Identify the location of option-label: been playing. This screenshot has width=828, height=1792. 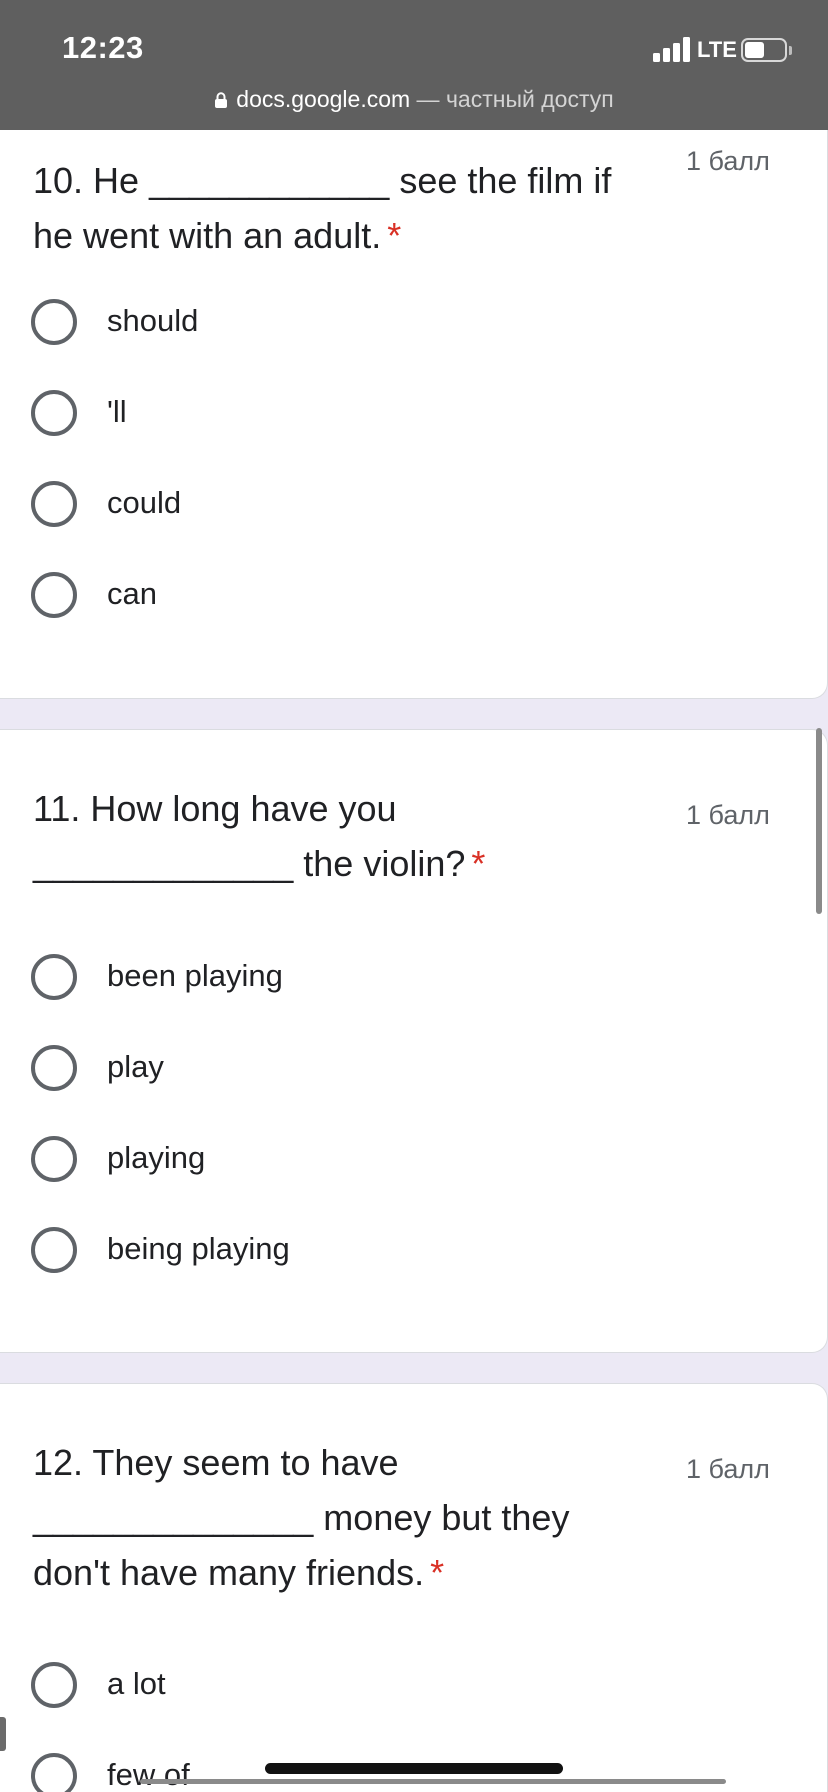
(195, 975).